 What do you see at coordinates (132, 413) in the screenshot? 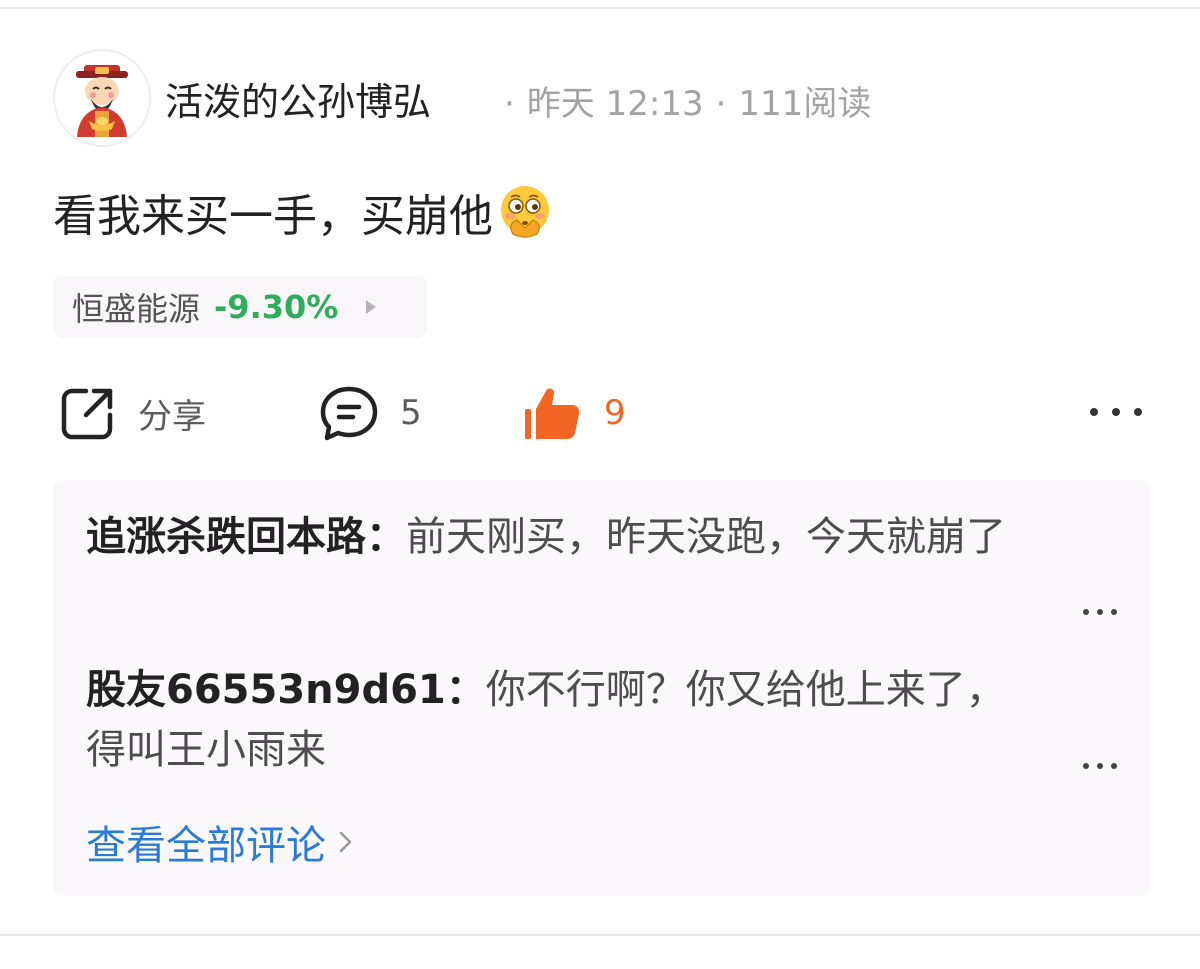
I see `share-button: 分享` at bounding box center [132, 413].